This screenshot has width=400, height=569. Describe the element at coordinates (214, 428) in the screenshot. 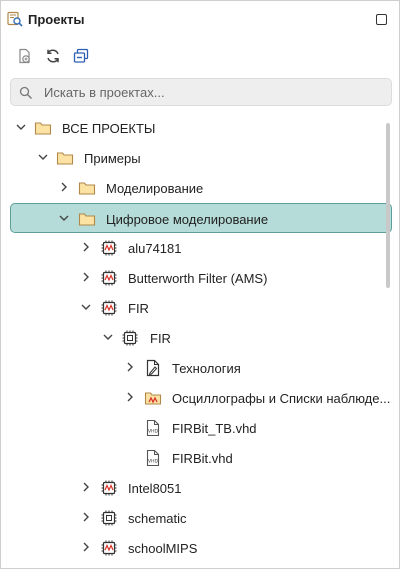

I see `tree-item-label: FIRBit_TB.vhd` at that location.